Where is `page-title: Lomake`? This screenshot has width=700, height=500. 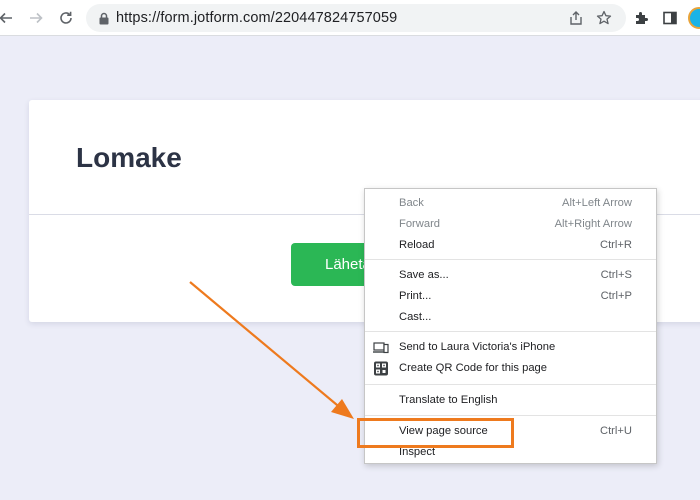 page-title: Lomake is located at coordinates (129, 157).